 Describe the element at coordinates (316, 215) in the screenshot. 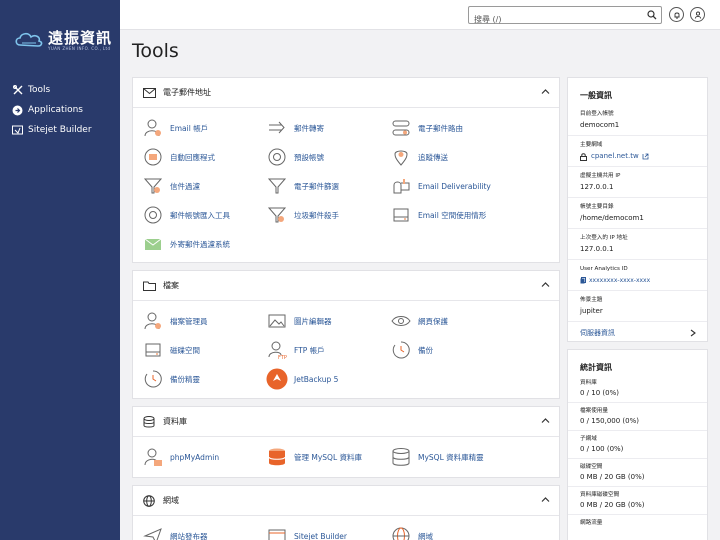

I see `item-label: 垃圾郵件殺手` at that location.